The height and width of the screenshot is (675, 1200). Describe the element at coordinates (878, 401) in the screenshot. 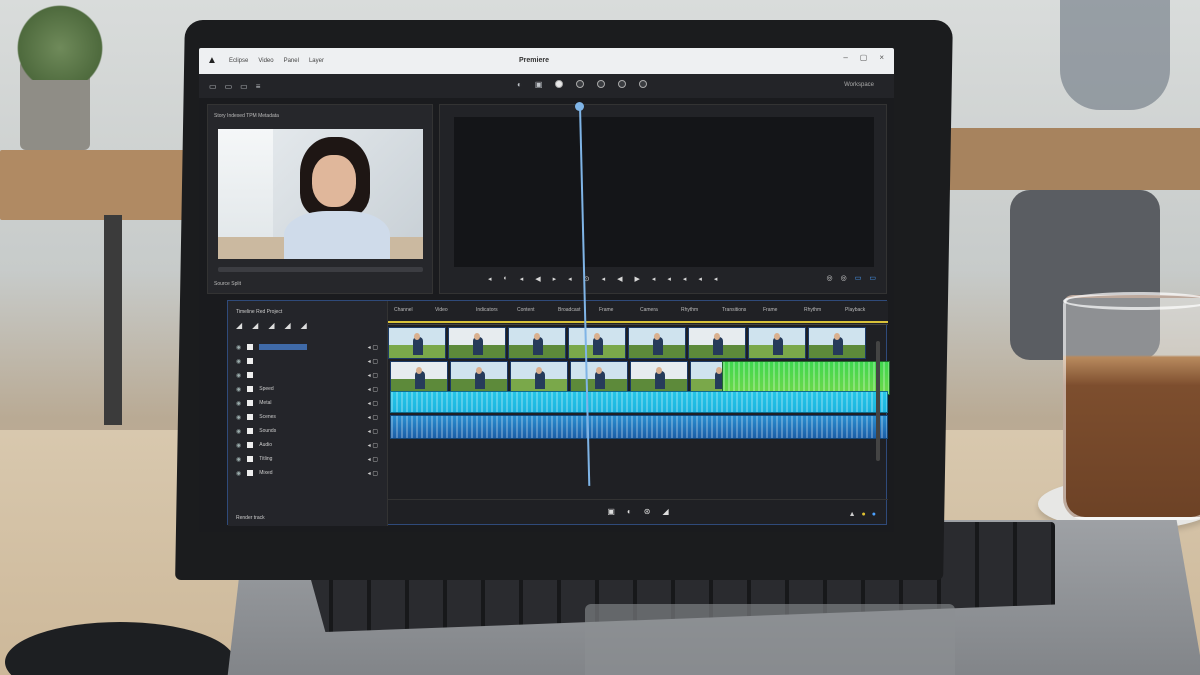

I see `timeline-scrollbar` at that location.